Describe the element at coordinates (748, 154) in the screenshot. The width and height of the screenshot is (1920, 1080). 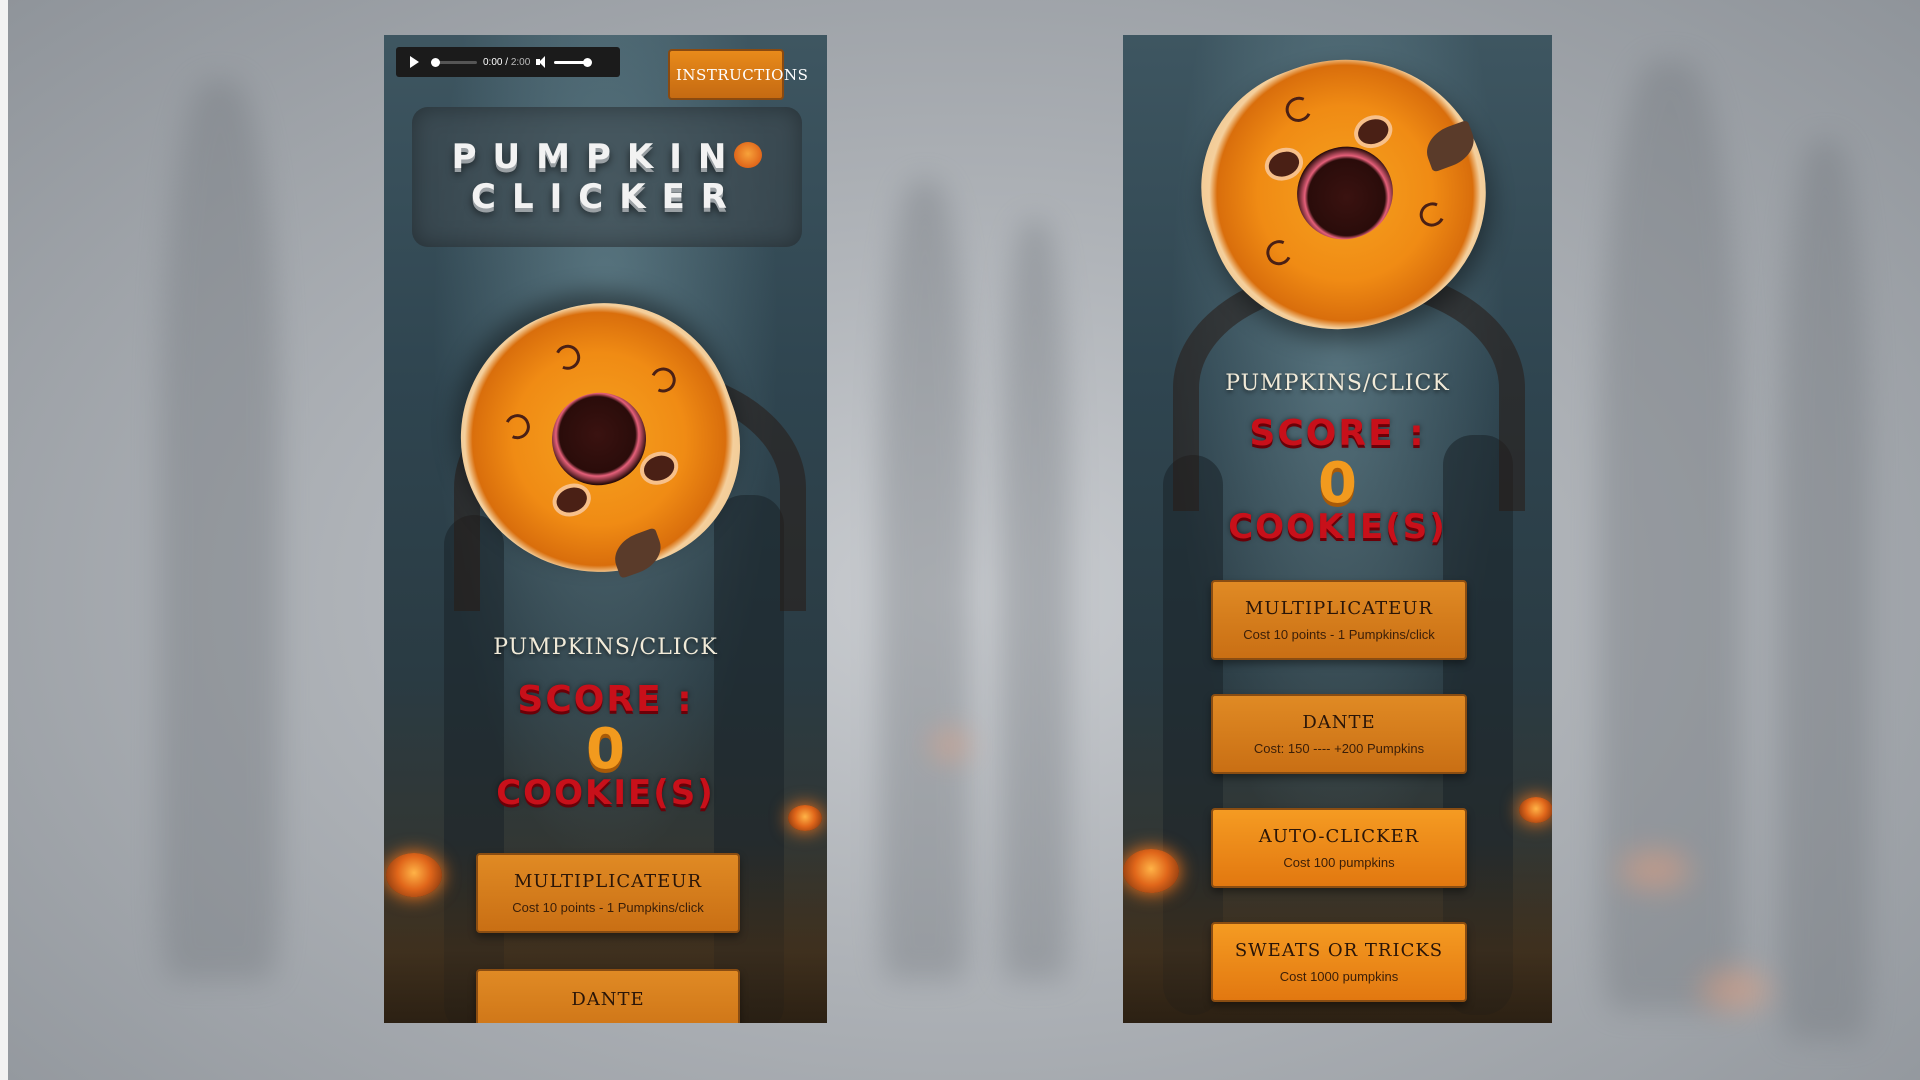
I see `pumpkin-emoji-icon` at that location.